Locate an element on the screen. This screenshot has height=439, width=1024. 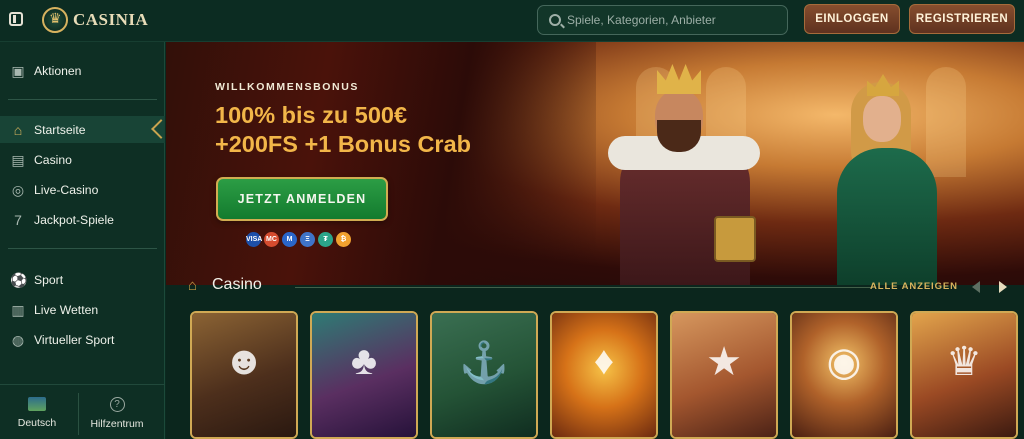
sidebar-item-startseite: ⌂ Startseite is located at coordinates (82, 129).